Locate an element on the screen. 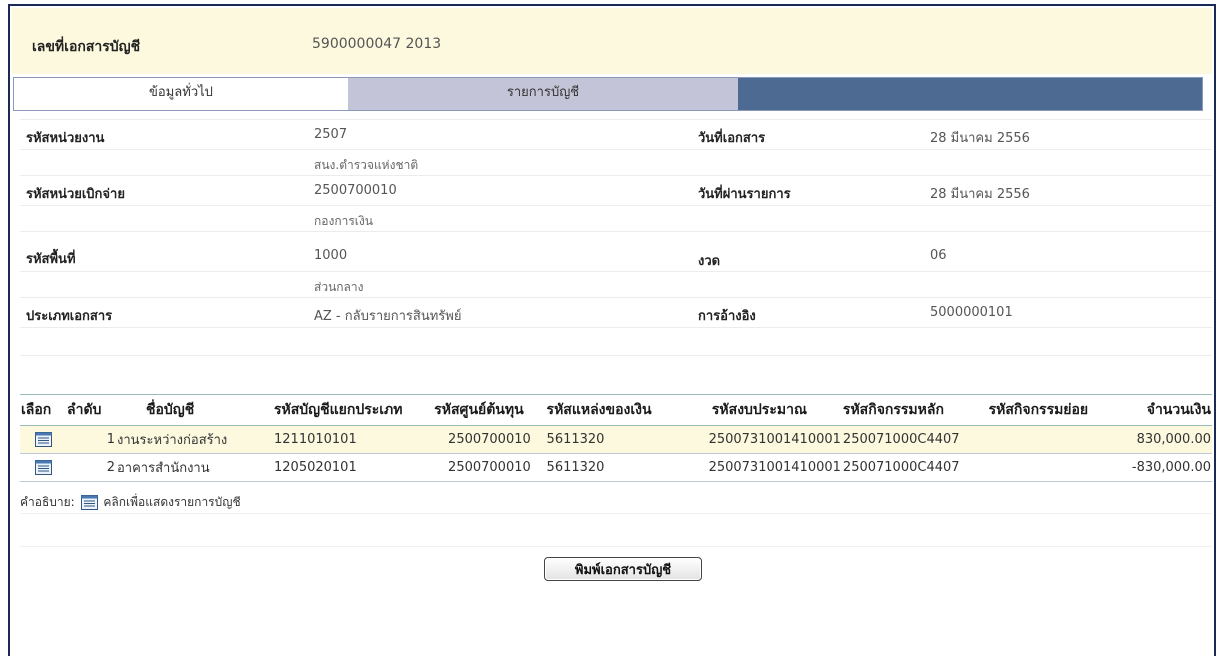 The image size is (1220, 656). gl-code-cell: 1205020101 is located at coordinates (353, 467).